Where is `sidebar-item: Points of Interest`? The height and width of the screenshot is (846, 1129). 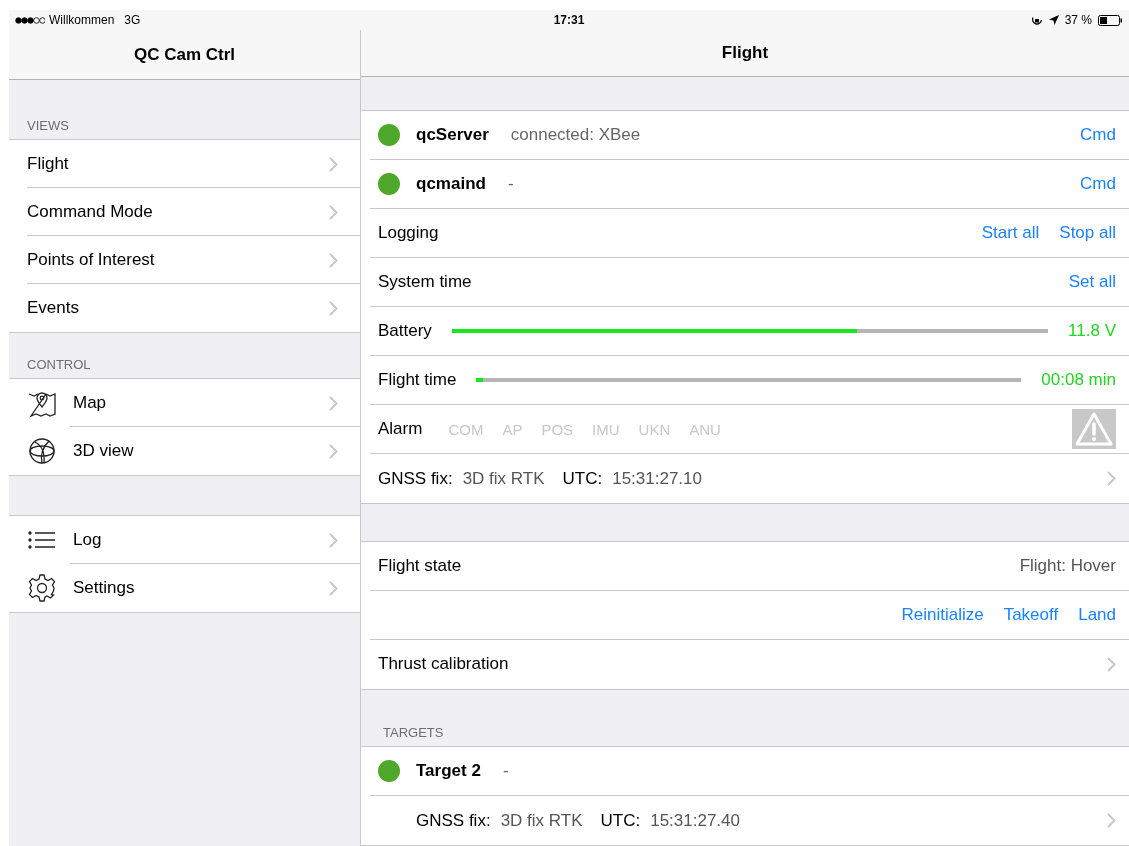
sidebar-item: Points of Interest is located at coordinates (184, 260).